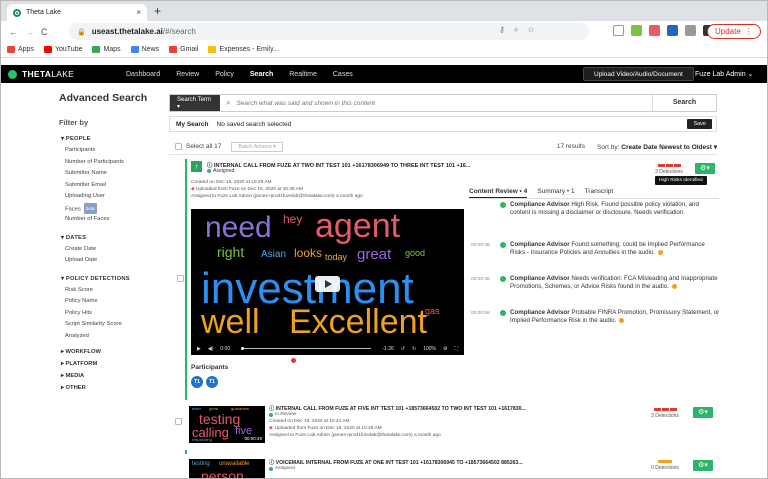  I want to click on sidebar-item-faces: Faces beta, so click(115, 208).